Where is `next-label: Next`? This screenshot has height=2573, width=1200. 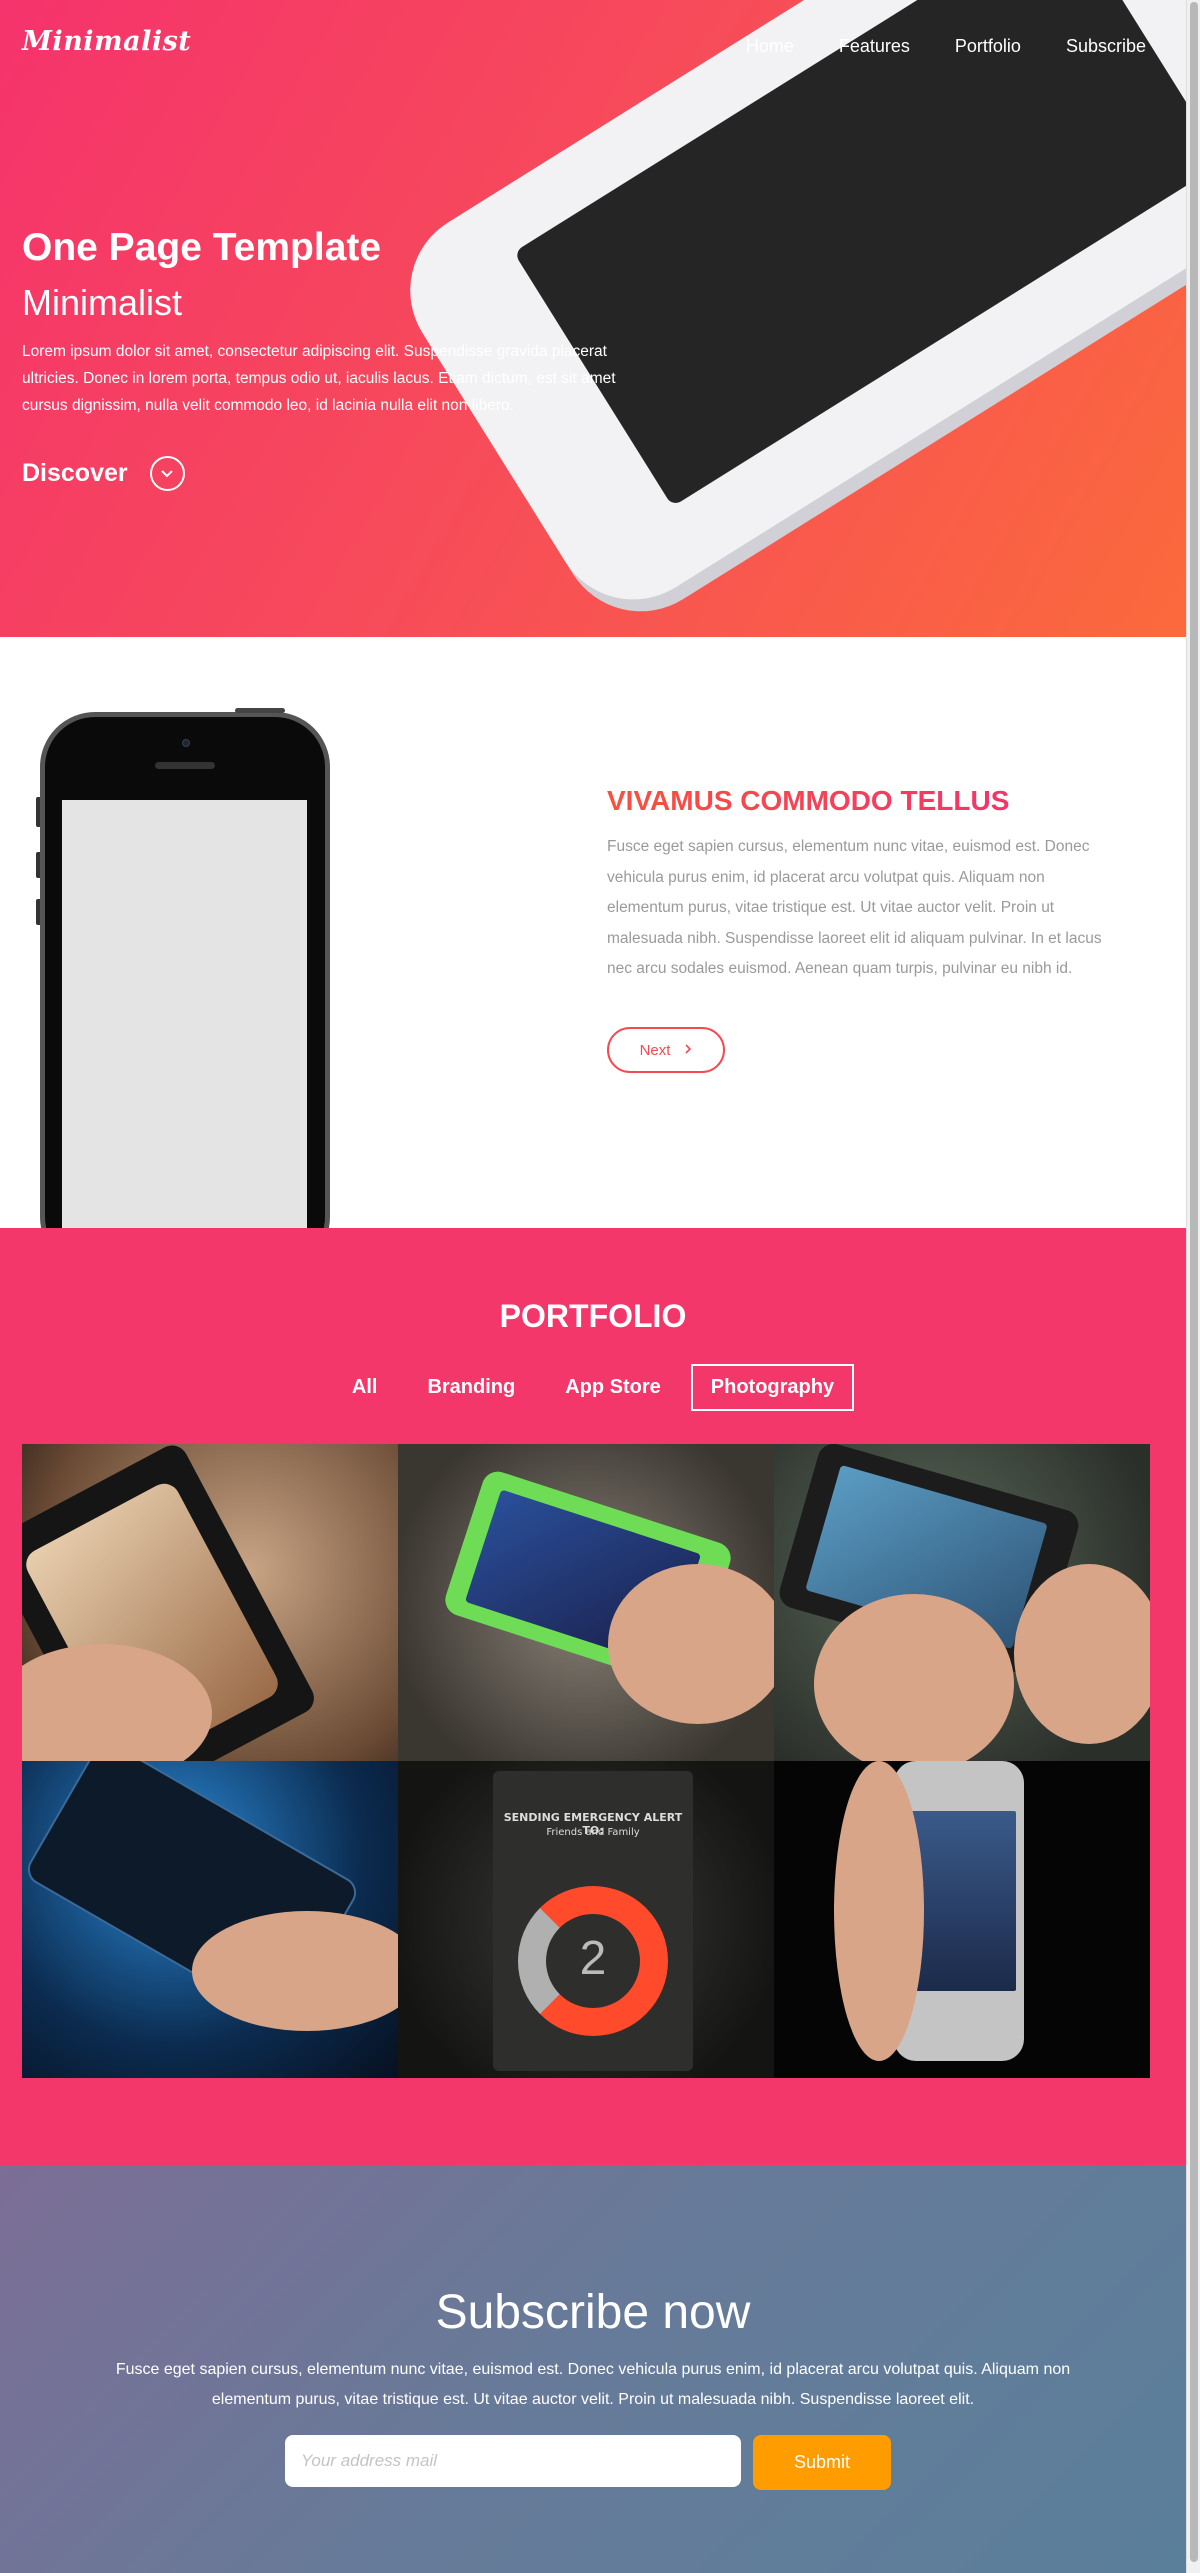 next-label: Next is located at coordinates (655, 1050).